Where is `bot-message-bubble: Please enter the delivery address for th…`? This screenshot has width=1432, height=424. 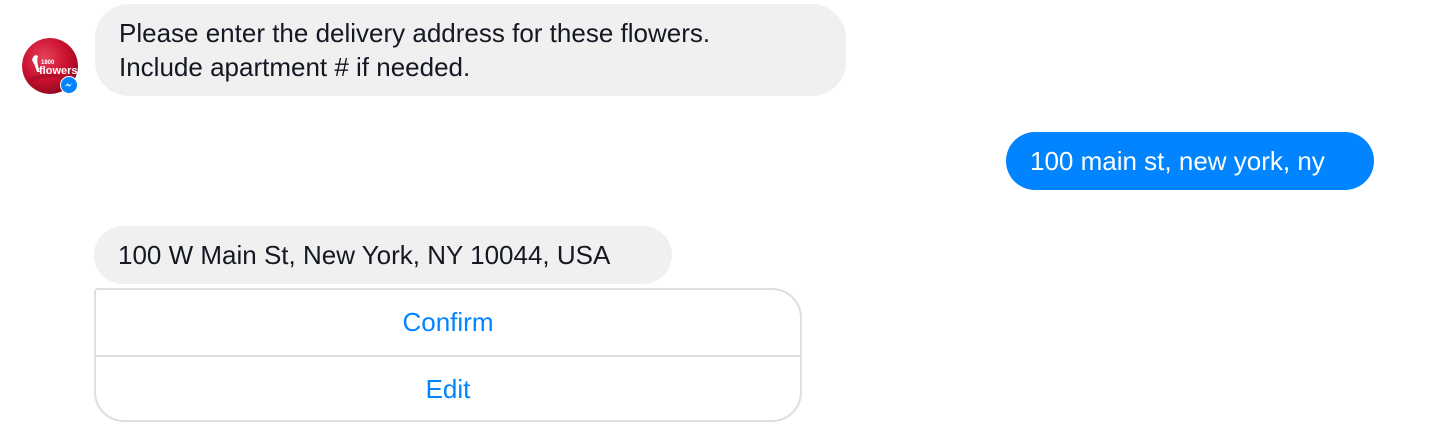 bot-message-bubble: Please enter the delivery address for th… is located at coordinates (470, 50).